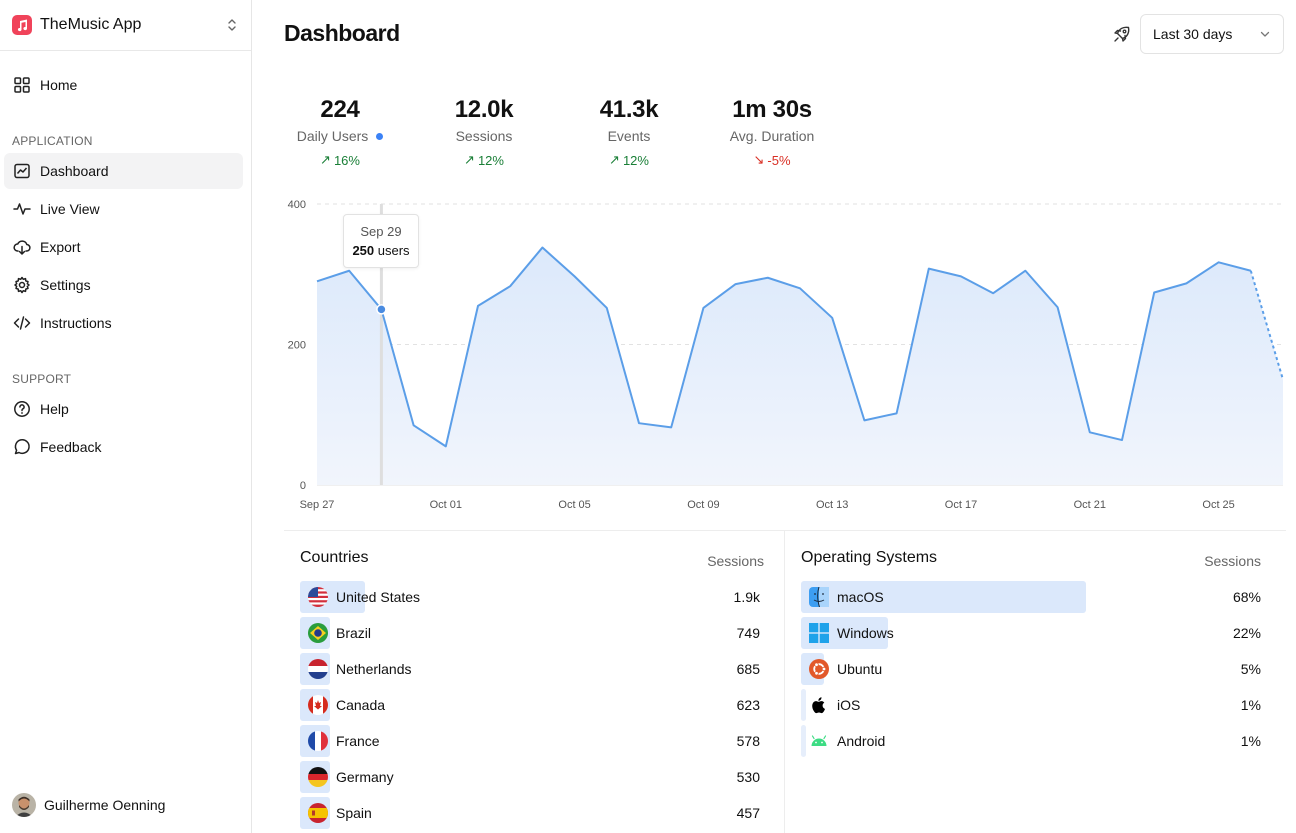 This screenshot has width=1296, height=833. Describe the element at coordinates (748, 741) in the screenshot. I see `country-value: 578` at that location.